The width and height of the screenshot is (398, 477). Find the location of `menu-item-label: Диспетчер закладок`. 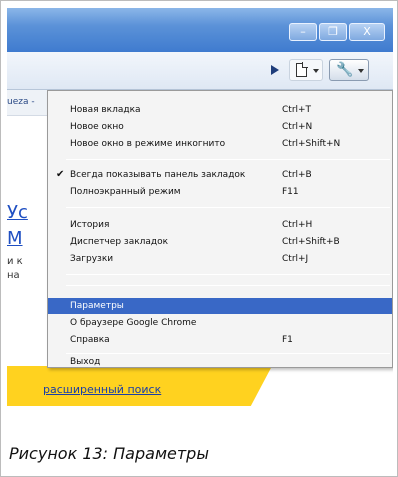

menu-item-label: Диспетчер закладок is located at coordinates (119, 242).